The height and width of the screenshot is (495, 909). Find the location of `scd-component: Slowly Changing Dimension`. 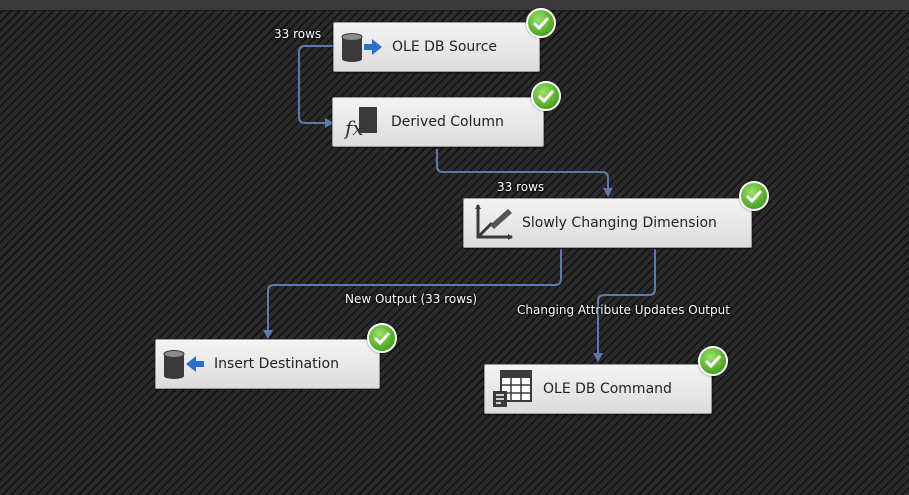

scd-component: Slowly Changing Dimension is located at coordinates (607, 223).